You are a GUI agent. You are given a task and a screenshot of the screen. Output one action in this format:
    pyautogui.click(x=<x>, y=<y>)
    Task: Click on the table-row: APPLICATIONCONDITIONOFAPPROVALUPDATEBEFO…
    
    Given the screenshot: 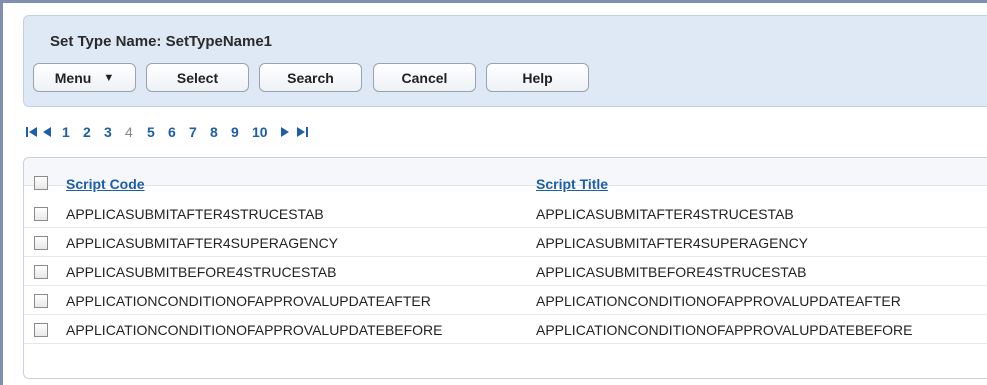 What is the action you would take?
    pyautogui.click(x=505, y=329)
    